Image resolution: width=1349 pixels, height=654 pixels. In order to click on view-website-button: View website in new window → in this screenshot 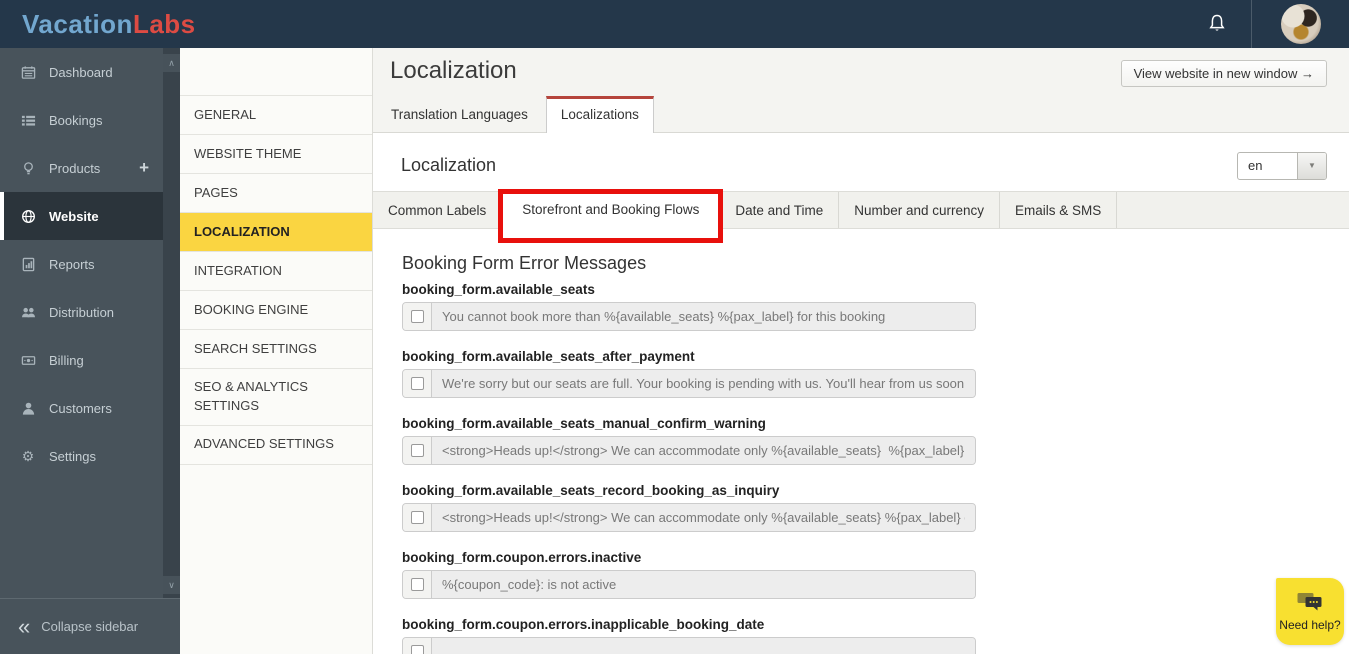, I will do `click(1223, 73)`.